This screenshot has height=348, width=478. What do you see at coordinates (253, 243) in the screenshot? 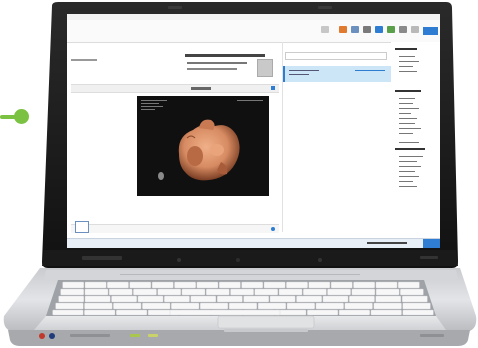
I see `status-bar` at bounding box center [253, 243].